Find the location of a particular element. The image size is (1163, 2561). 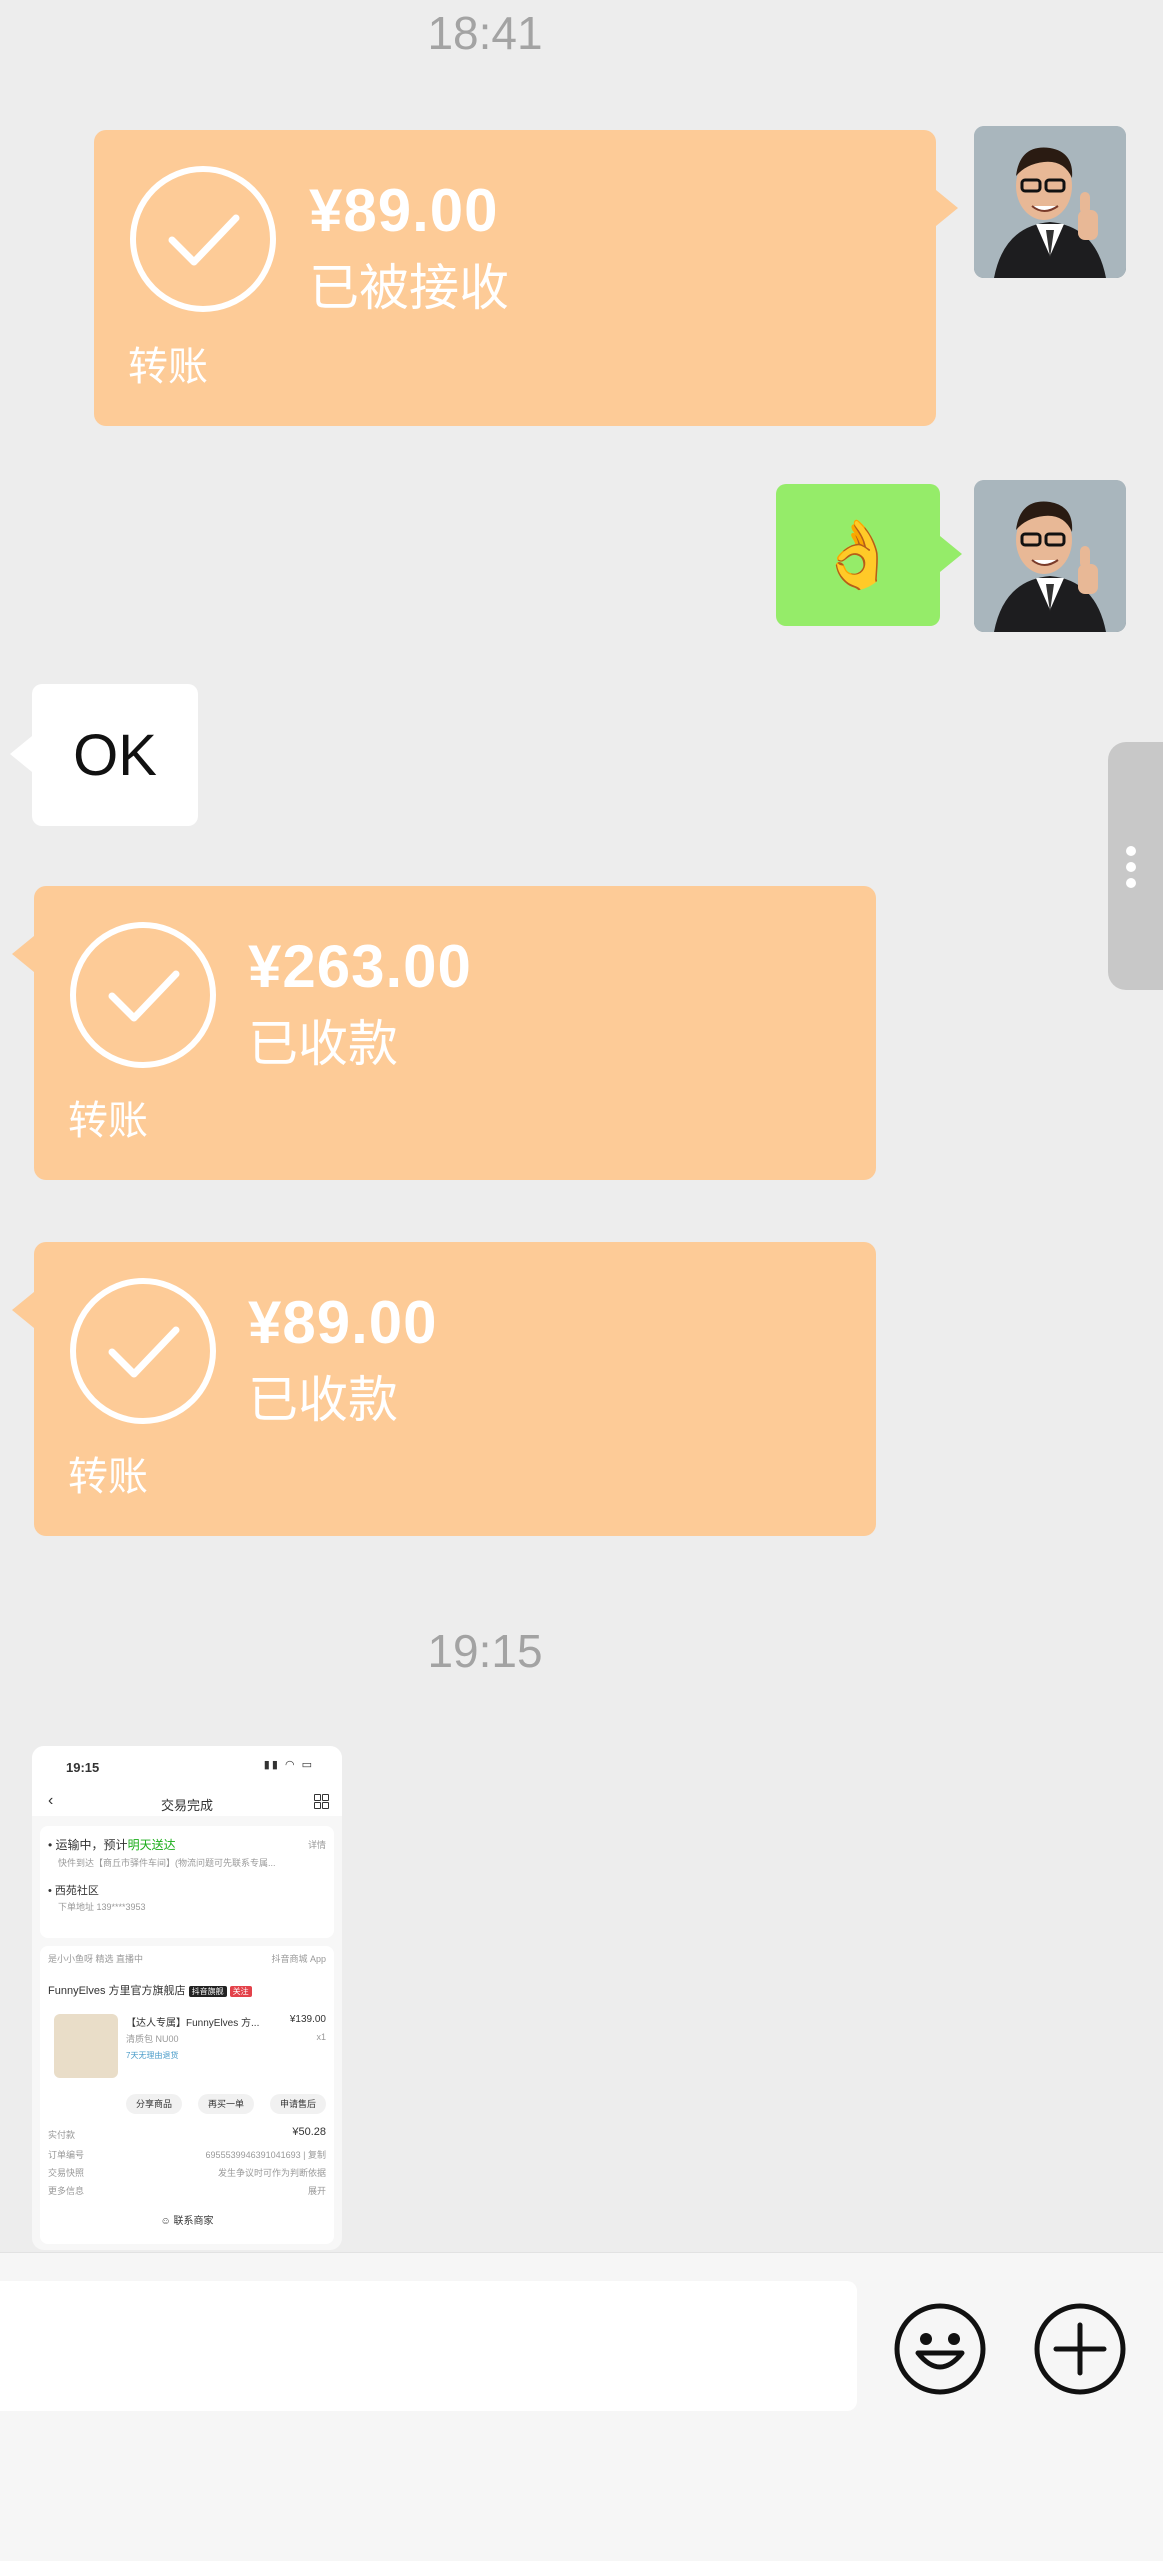

more-label: 更多信息 is located at coordinates (66, 2191).